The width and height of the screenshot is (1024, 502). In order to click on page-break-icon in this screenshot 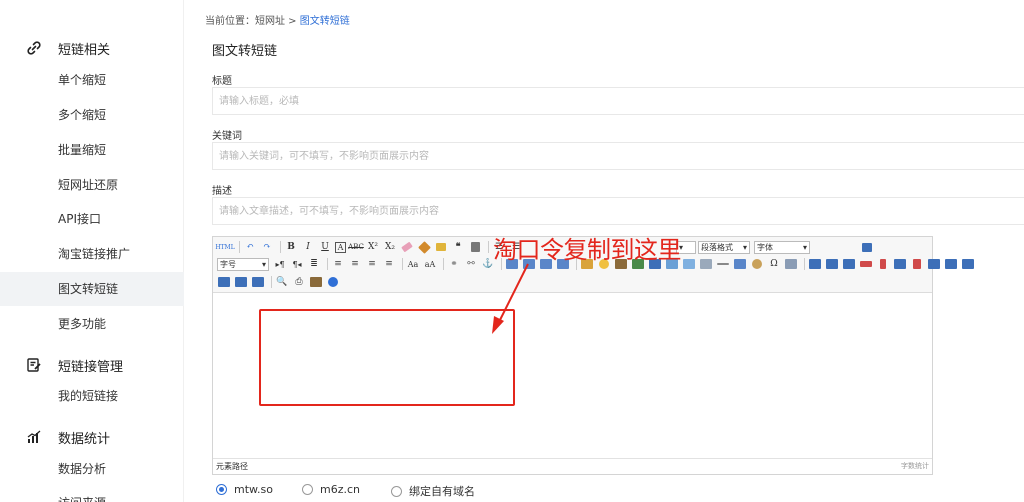, I will do `click(723, 264)`.